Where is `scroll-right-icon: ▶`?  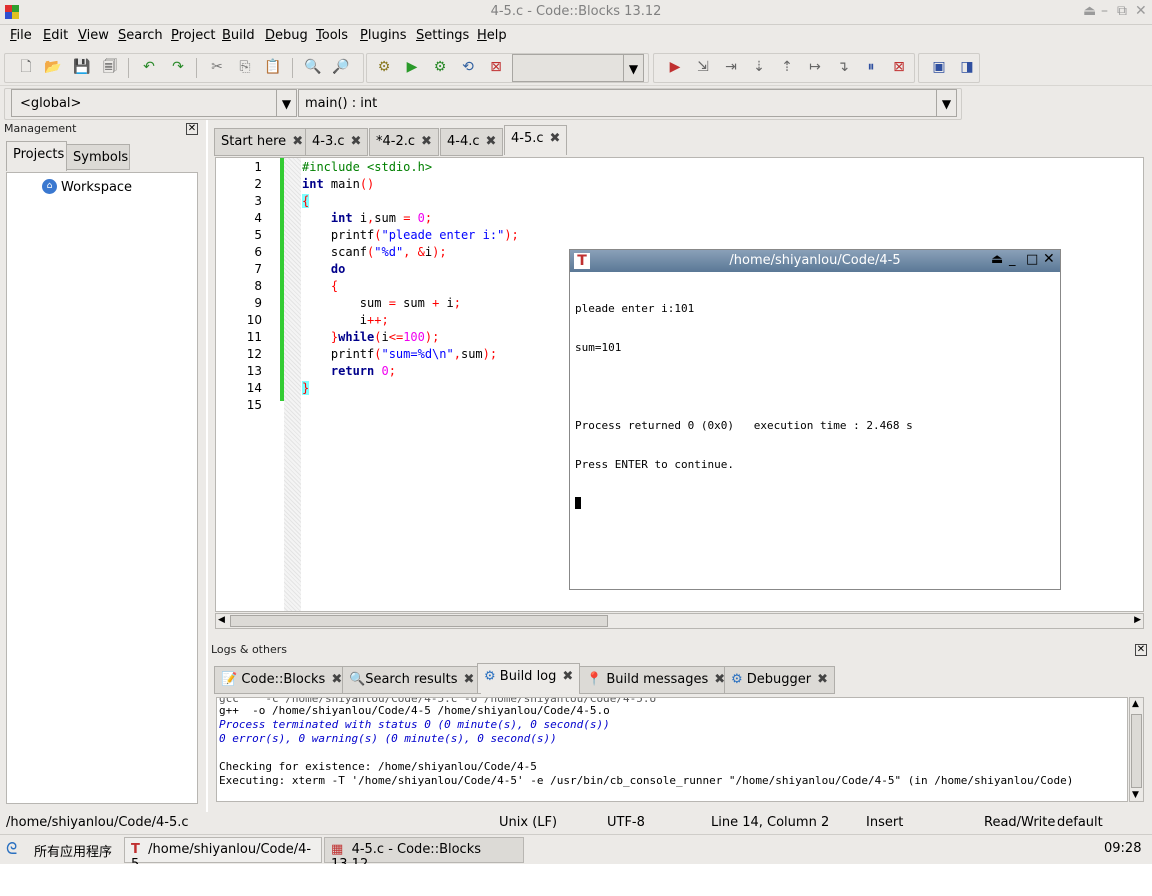 scroll-right-icon: ▶ is located at coordinates (1137, 620).